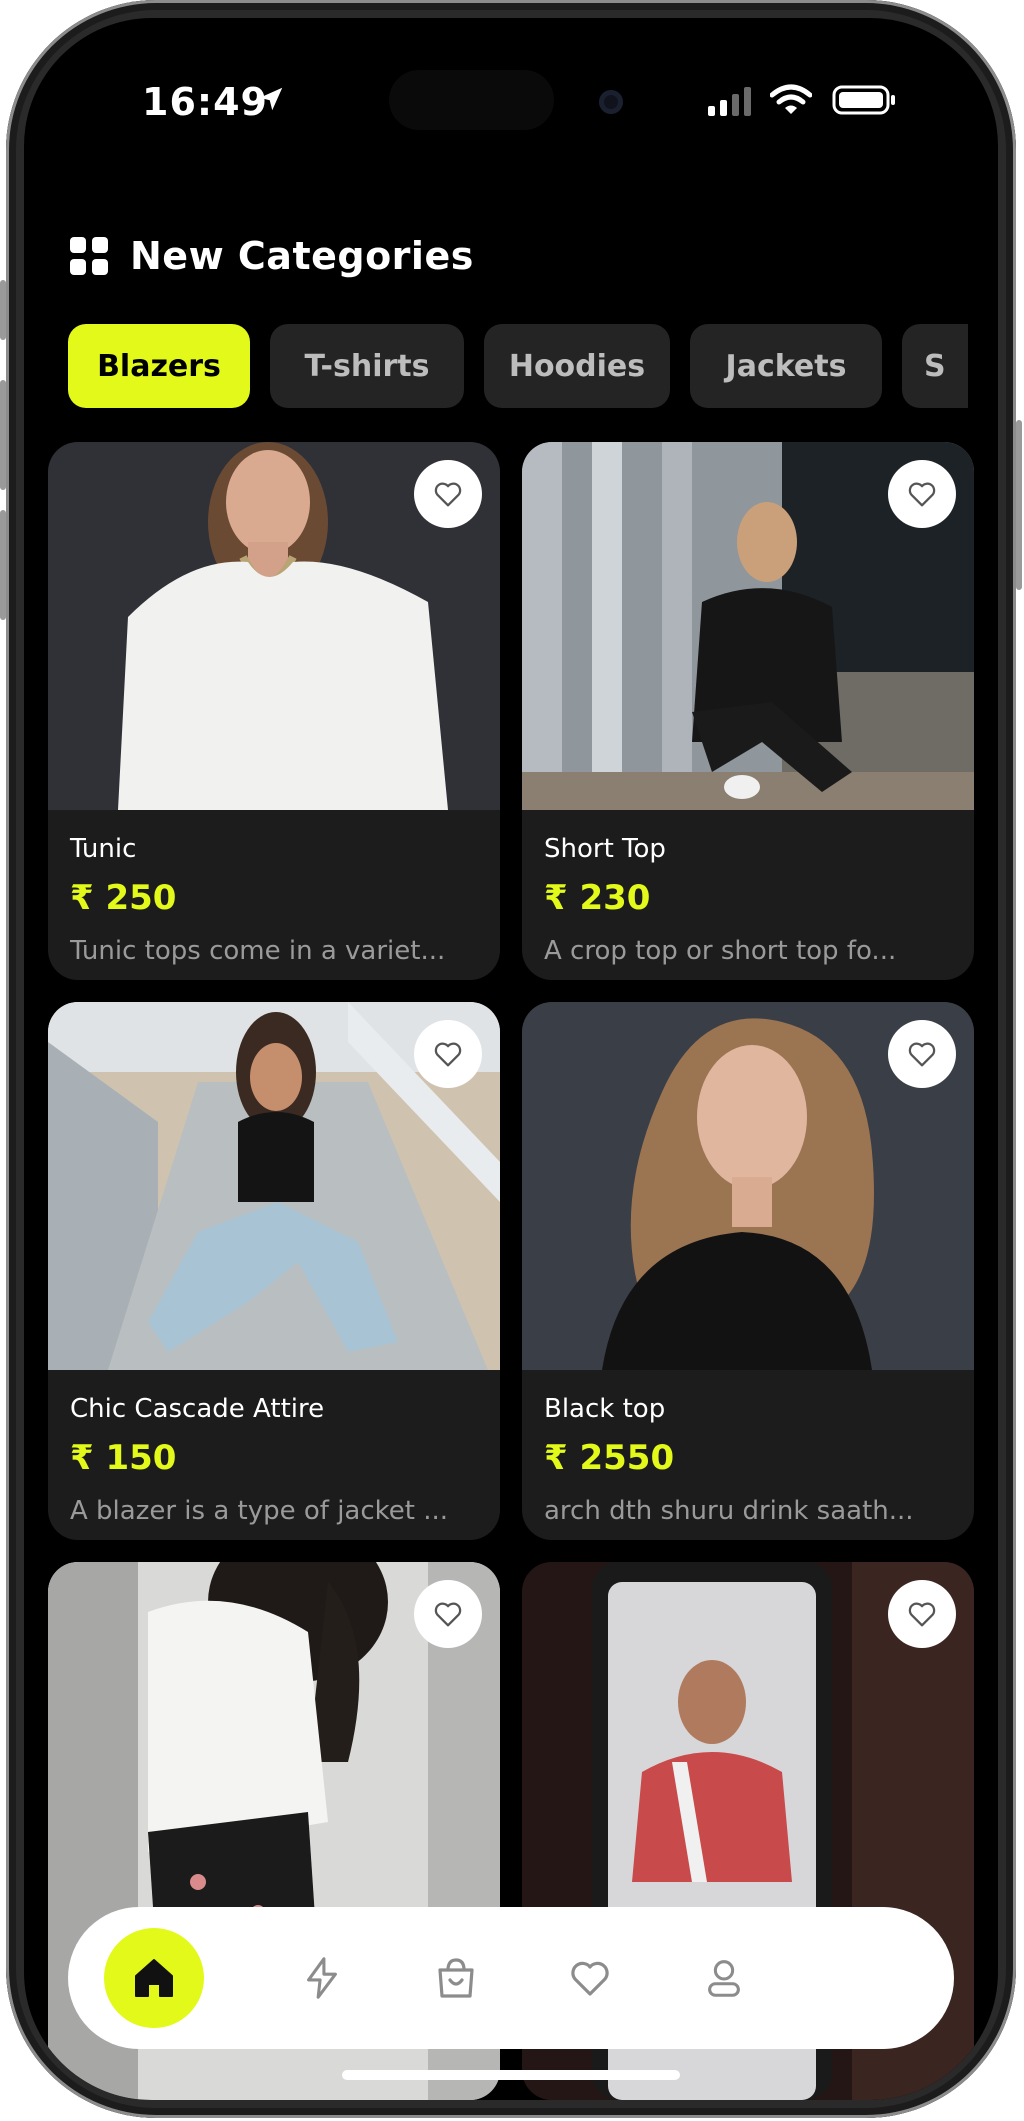  I want to click on shopping-bag-icon, so click(456, 1978).